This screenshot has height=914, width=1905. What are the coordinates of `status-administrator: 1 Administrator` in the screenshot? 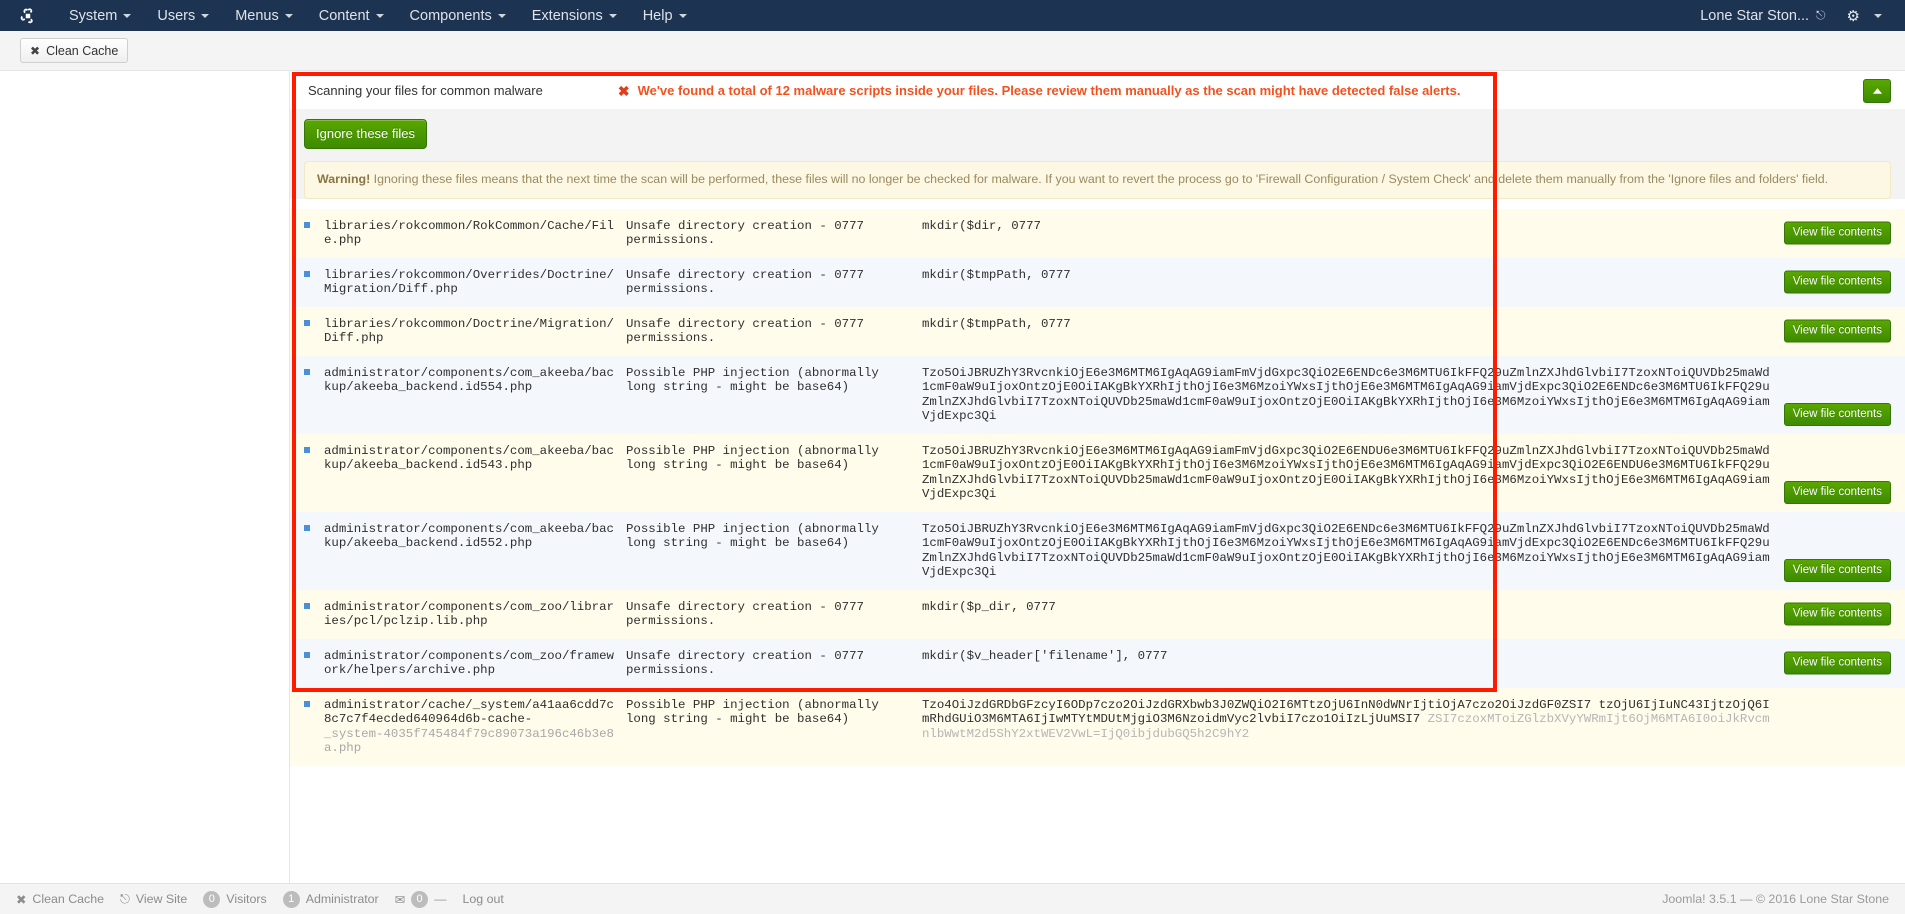 It's located at (330, 899).